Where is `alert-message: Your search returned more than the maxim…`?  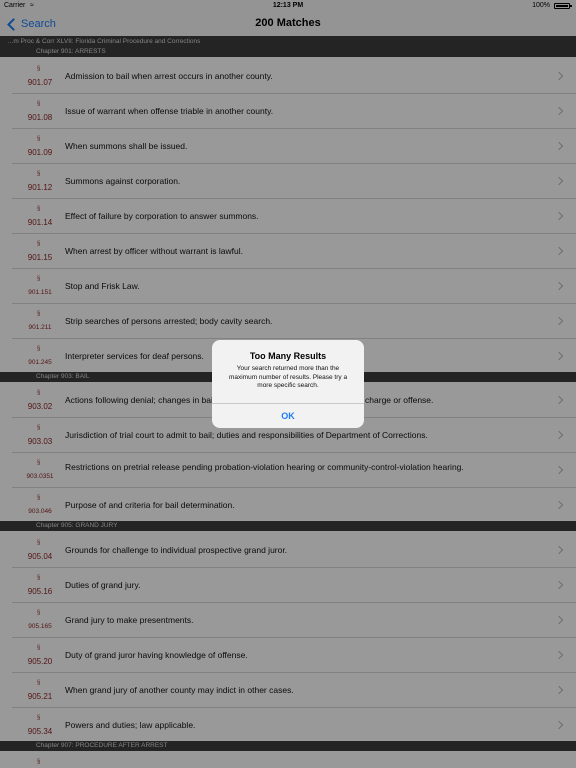 alert-message: Your search returned more than the maxim… is located at coordinates (288, 377).